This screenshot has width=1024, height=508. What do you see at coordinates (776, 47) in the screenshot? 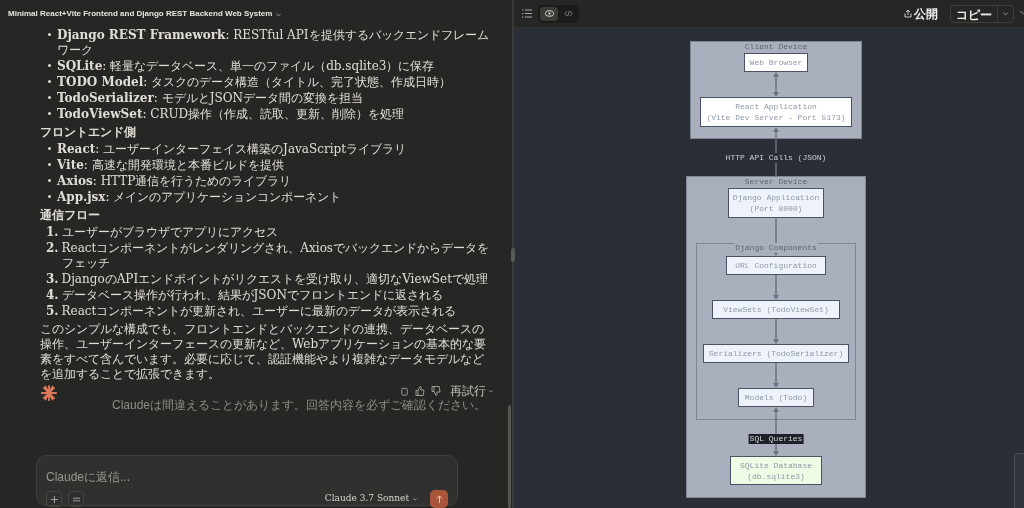
I see `group-title: Client Device` at bounding box center [776, 47].